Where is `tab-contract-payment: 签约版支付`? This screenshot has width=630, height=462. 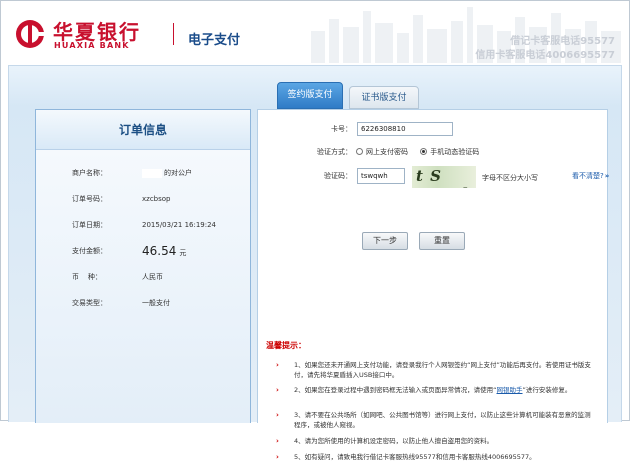 tab-contract-payment: 签约版支付 is located at coordinates (310, 95).